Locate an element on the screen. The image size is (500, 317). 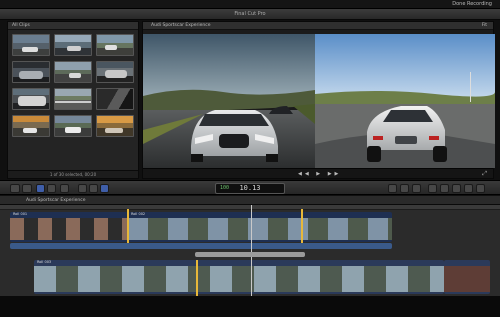
browser-header: All Clips is located at coordinates (73, 26).